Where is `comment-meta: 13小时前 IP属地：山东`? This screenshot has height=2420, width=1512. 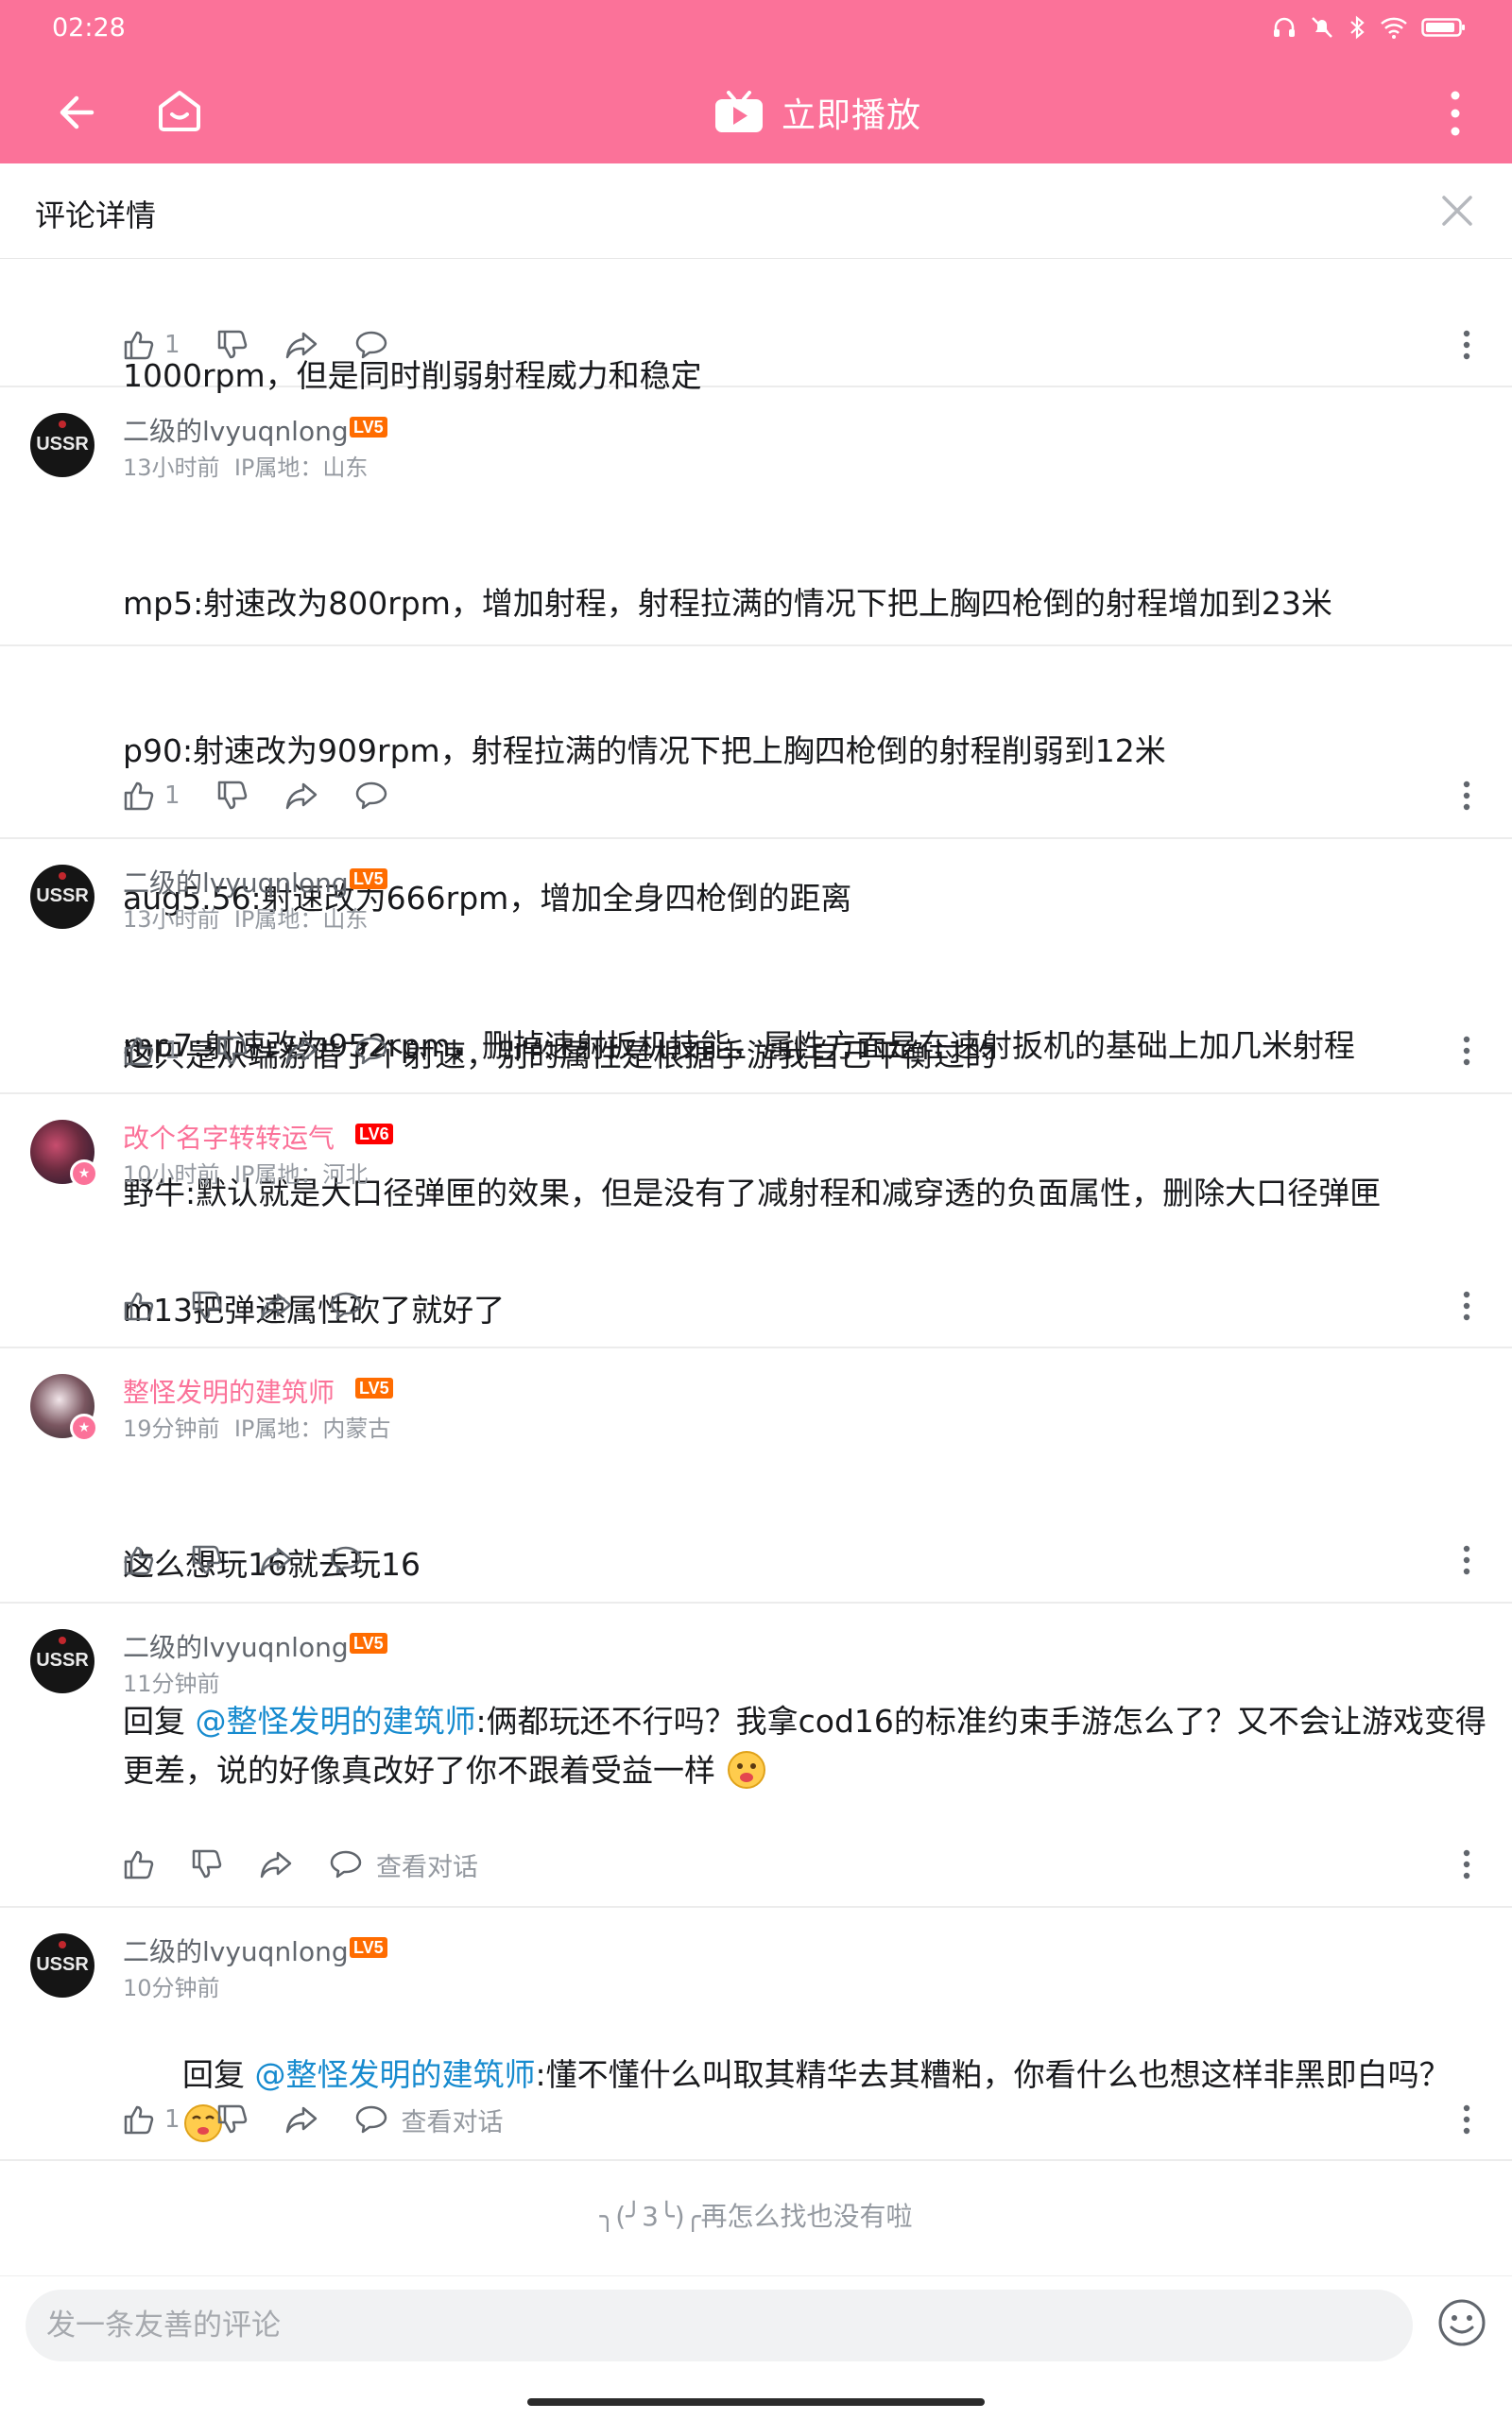
comment-meta: 13小时前 IP属地：山东 is located at coordinates (246, 468).